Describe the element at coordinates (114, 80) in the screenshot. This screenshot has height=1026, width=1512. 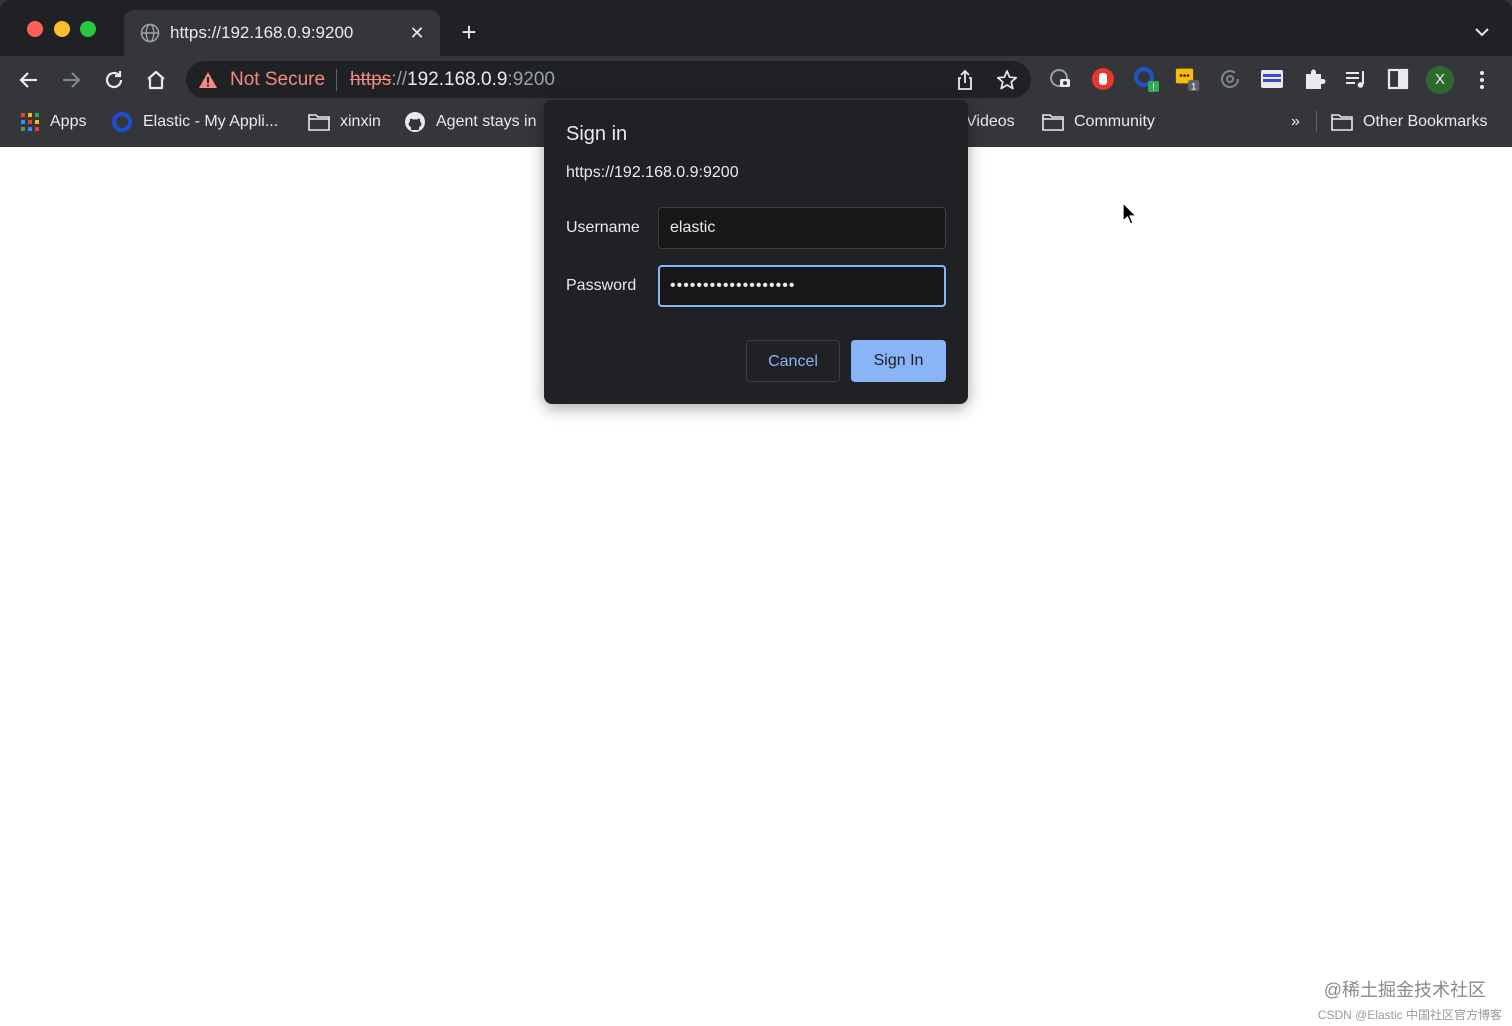
I see `reload-icon` at that location.